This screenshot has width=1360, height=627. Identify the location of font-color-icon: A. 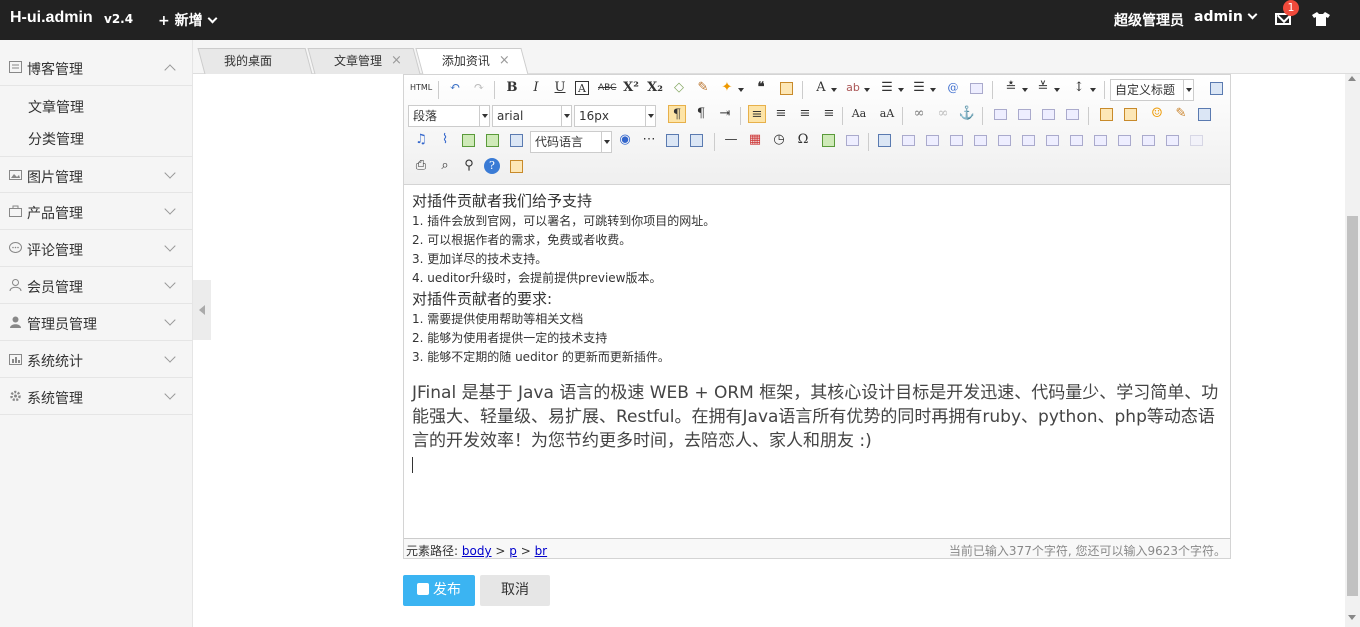
(821, 88).